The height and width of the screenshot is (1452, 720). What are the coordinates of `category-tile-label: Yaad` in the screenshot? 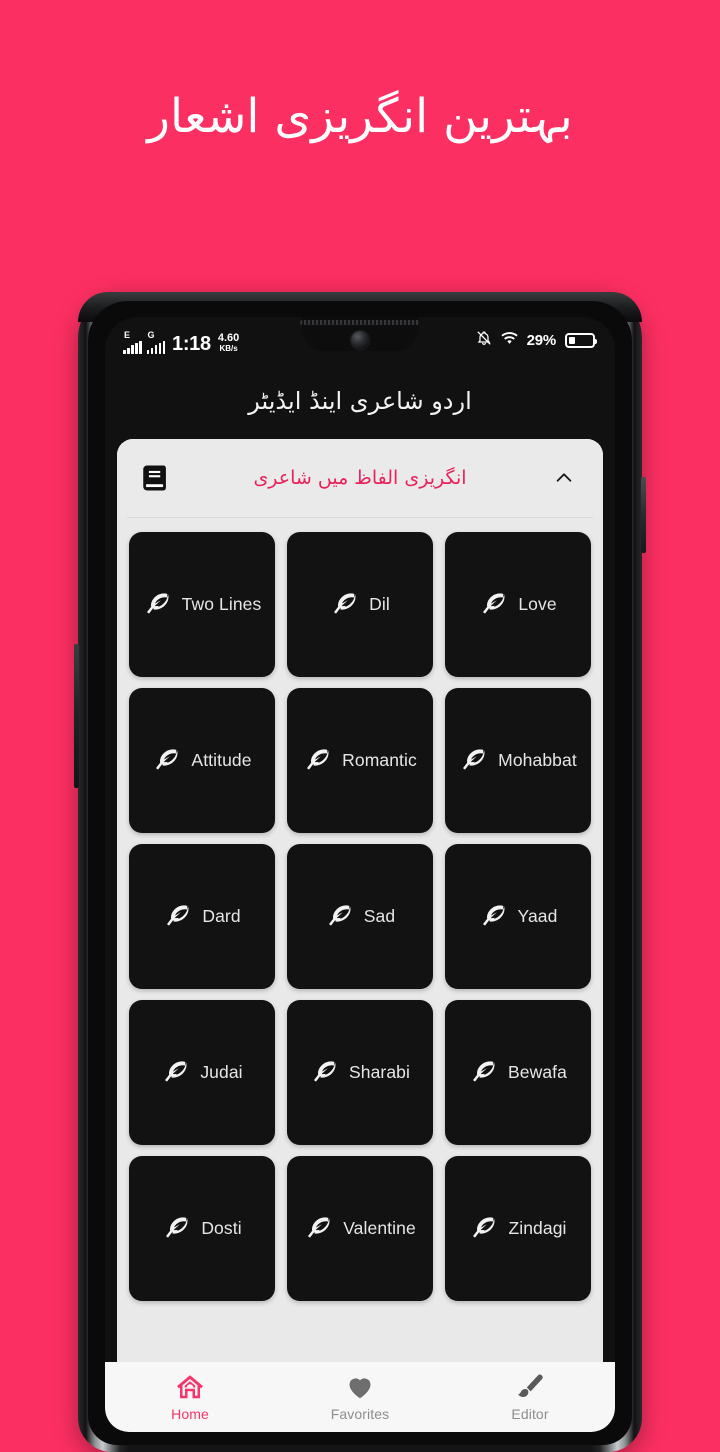 It's located at (537, 916).